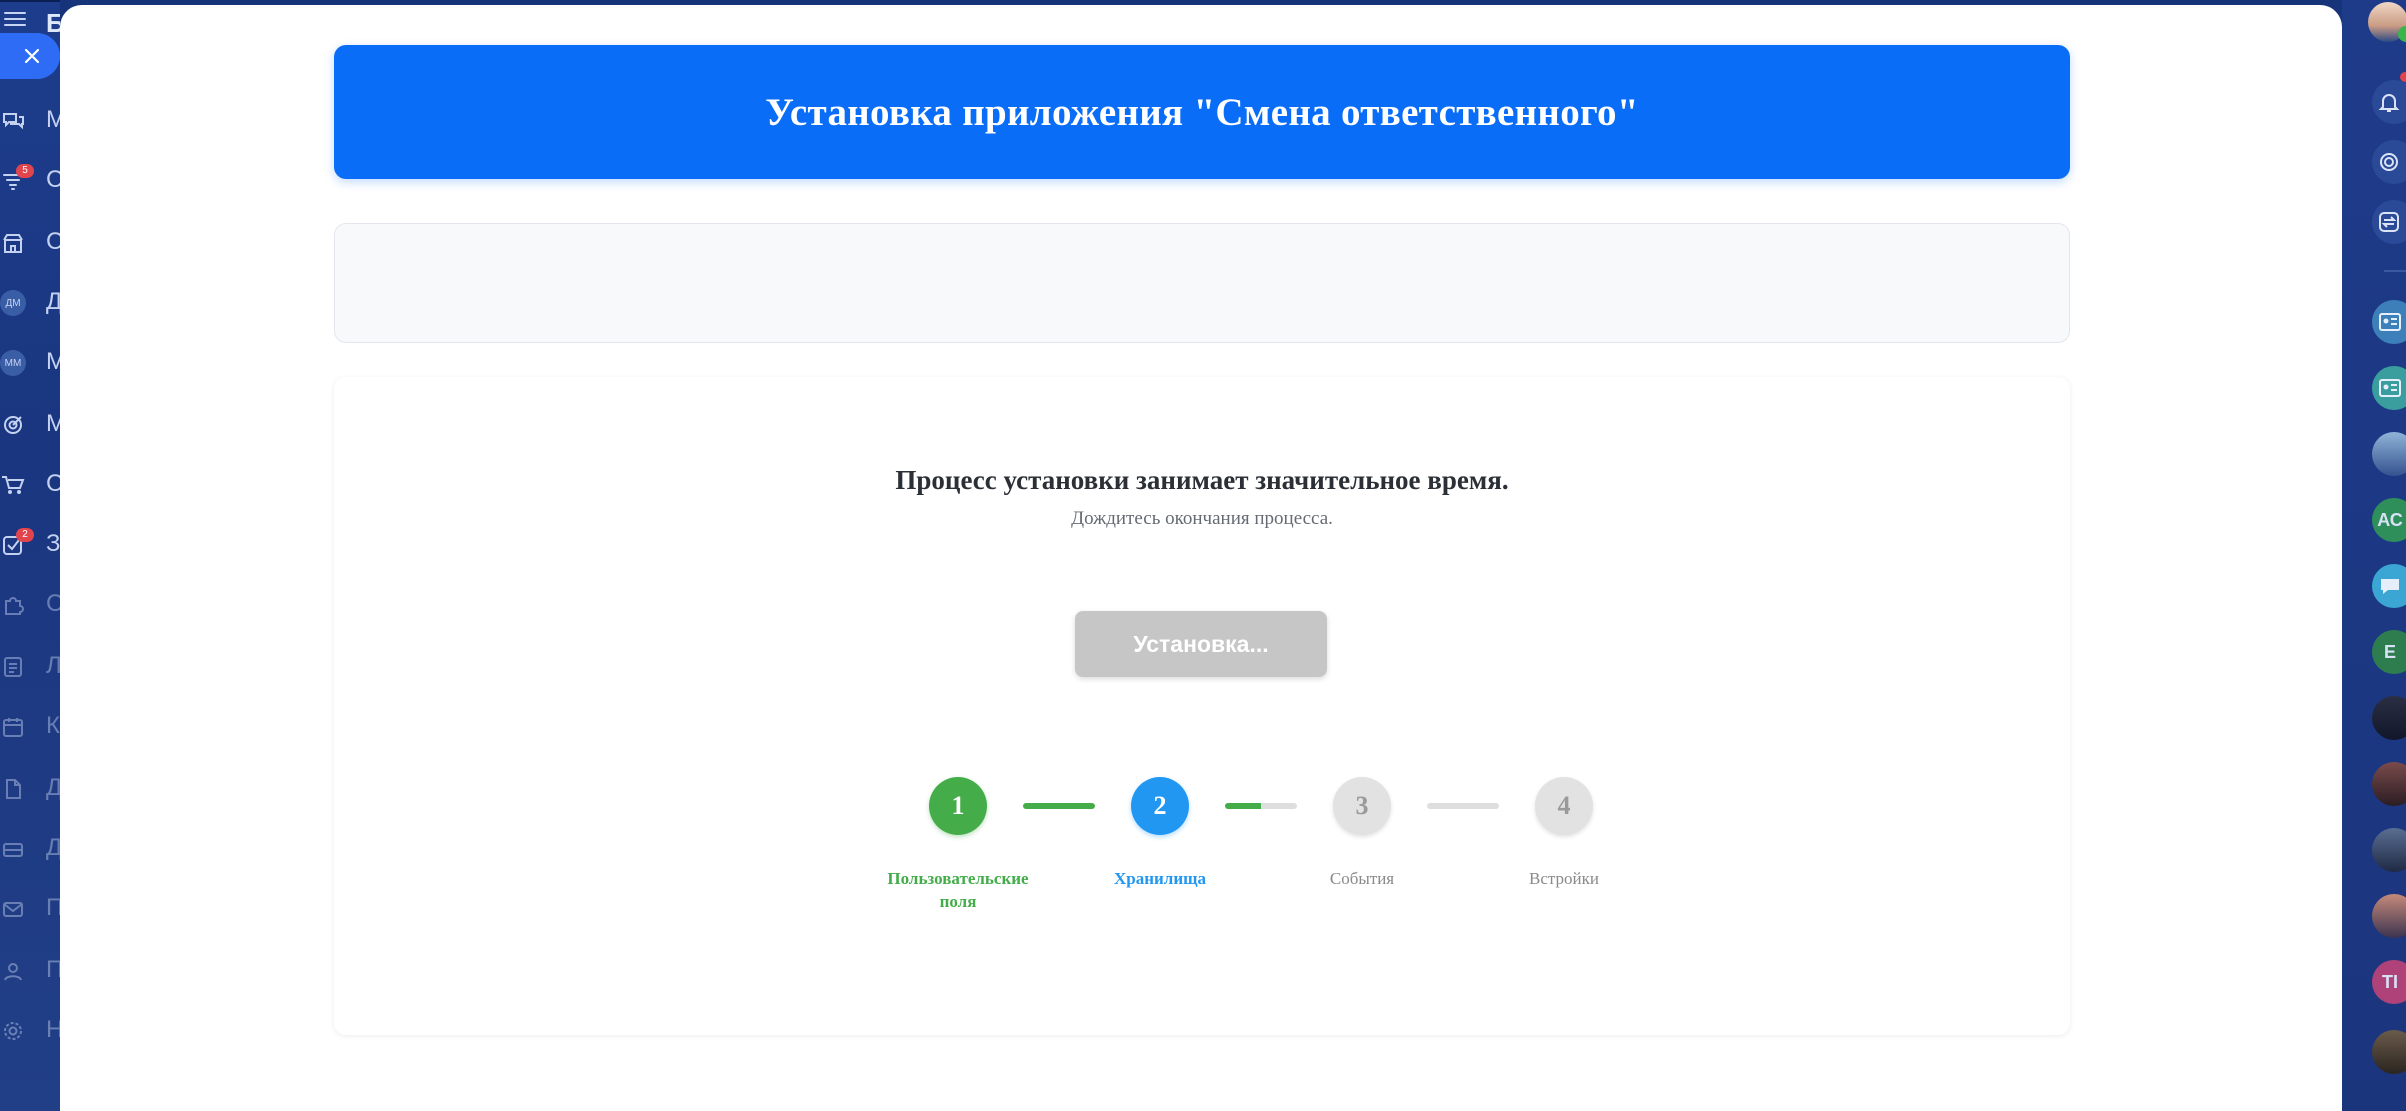 Image resolution: width=2406 pixels, height=1111 pixels. What do you see at coordinates (2389, 652) in the screenshot?
I see `user-avatar: Е` at bounding box center [2389, 652].